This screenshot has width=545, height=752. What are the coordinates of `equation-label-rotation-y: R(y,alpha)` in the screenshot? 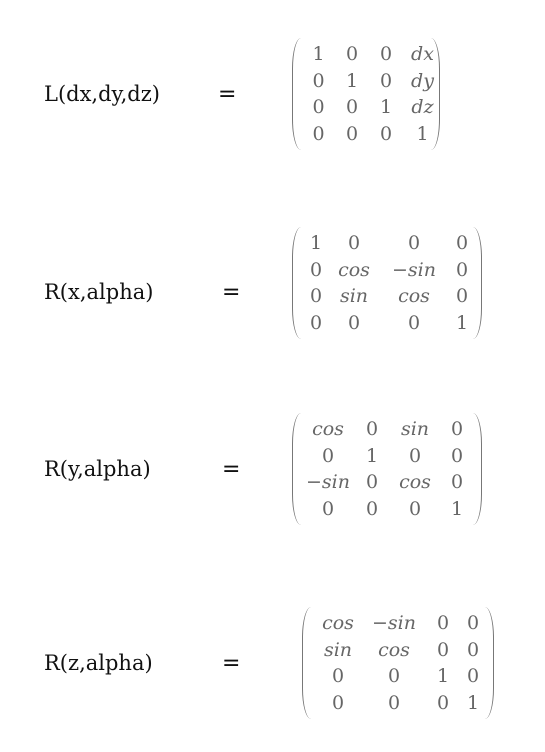 It's located at (97, 469).